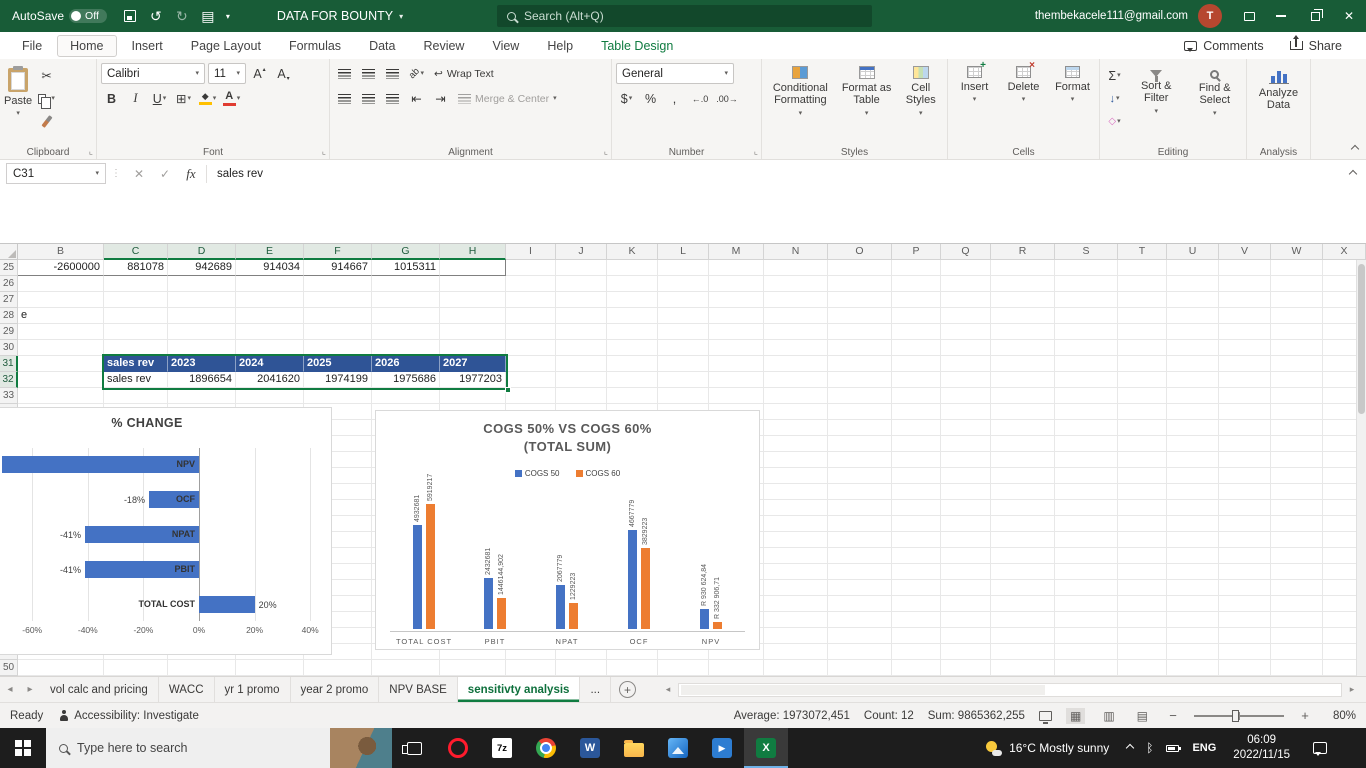 Image resolution: width=1366 pixels, height=768 pixels. Describe the element at coordinates (531, 332) in the screenshot. I see `cell-I29` at that location.